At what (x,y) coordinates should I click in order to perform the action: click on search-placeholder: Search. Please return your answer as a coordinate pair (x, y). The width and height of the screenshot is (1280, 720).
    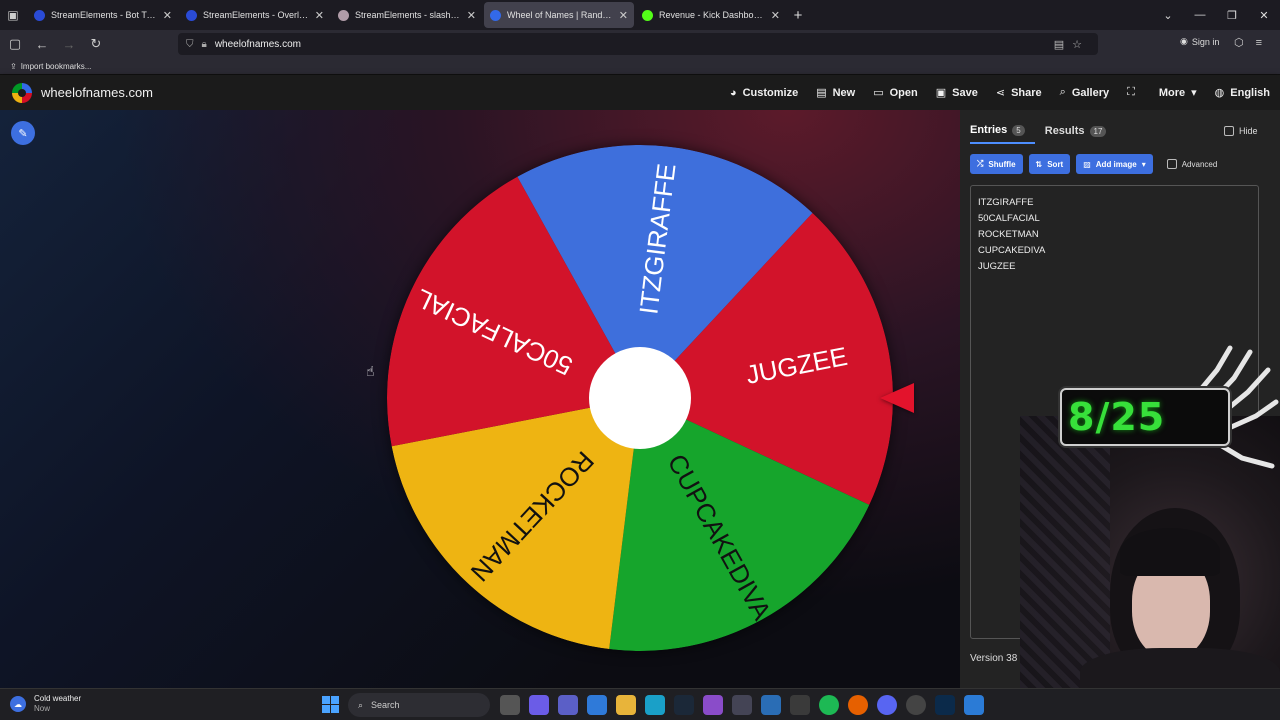
    Looking at the image, I should click on (385, 705).